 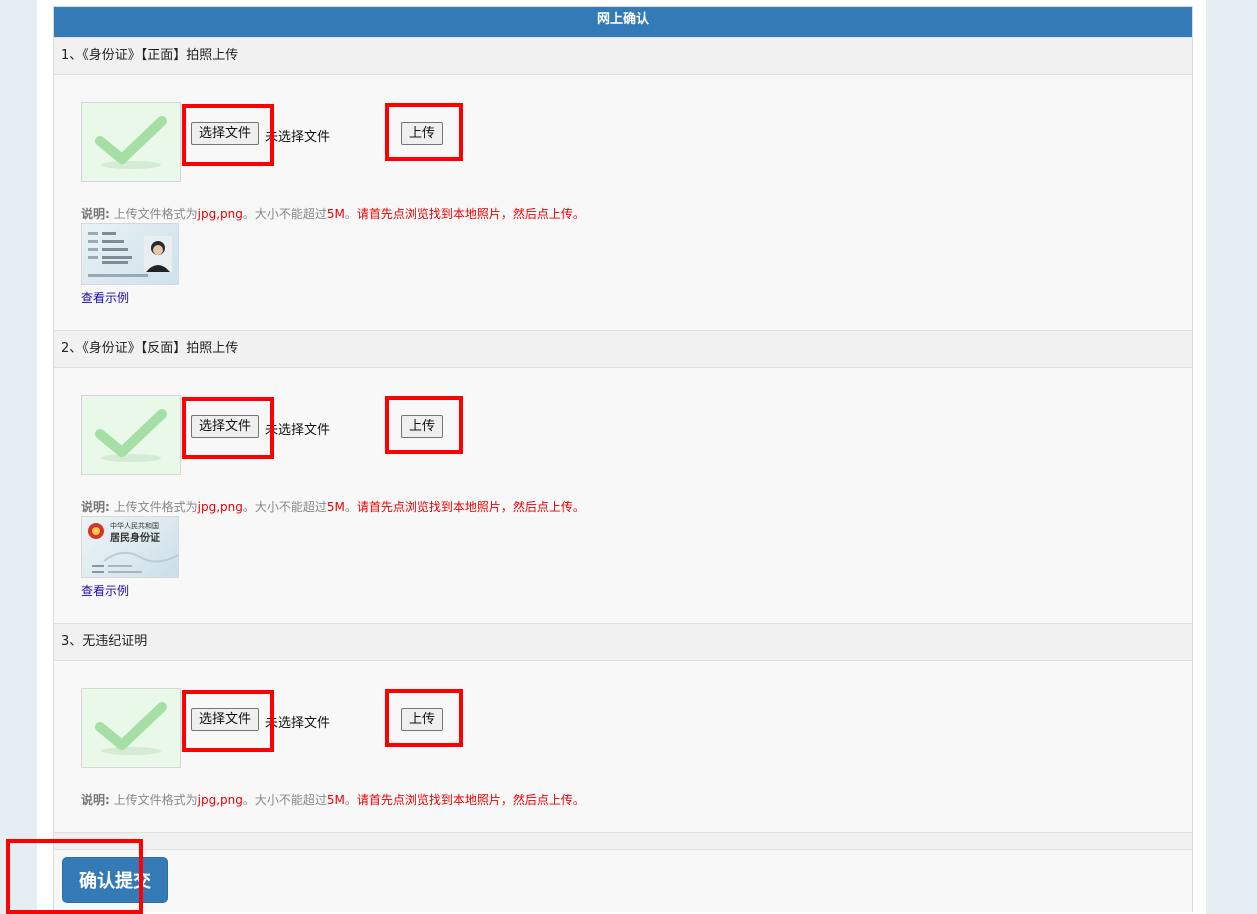 I want to click on id-card-front-illustration, so click(x=130, y=254).